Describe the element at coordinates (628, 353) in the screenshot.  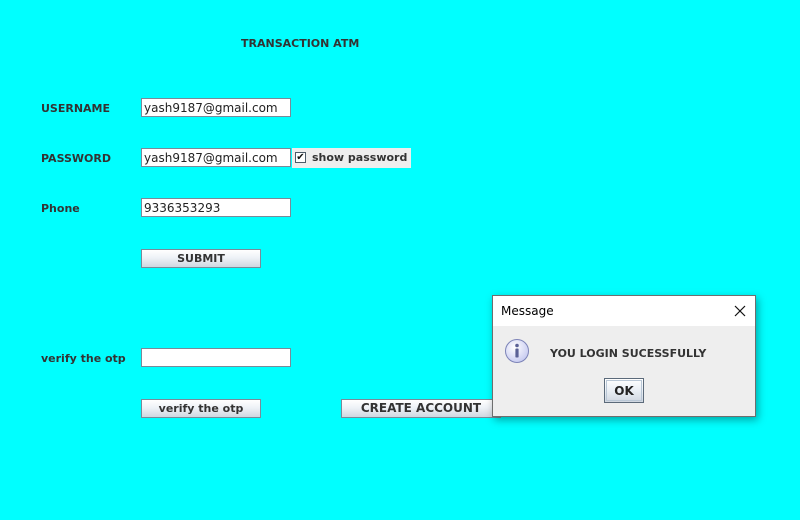
I see `dialog-message: YOU LOGIN SUCESSFULLY` at that location.